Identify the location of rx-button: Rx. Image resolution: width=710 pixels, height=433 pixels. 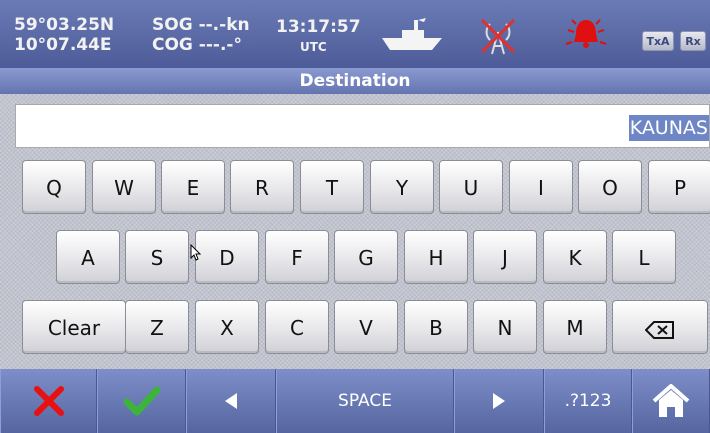
(693, 41).